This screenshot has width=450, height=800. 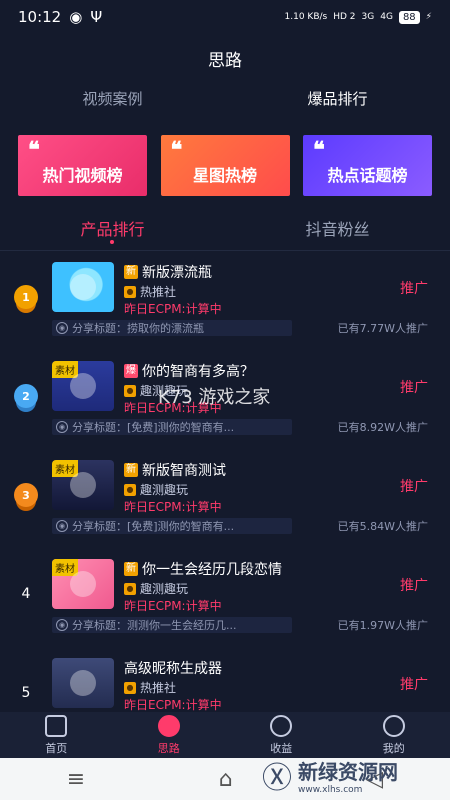 I want to click on top-tabs: 视频案例 爆品排行, so click(x=225, y=98).